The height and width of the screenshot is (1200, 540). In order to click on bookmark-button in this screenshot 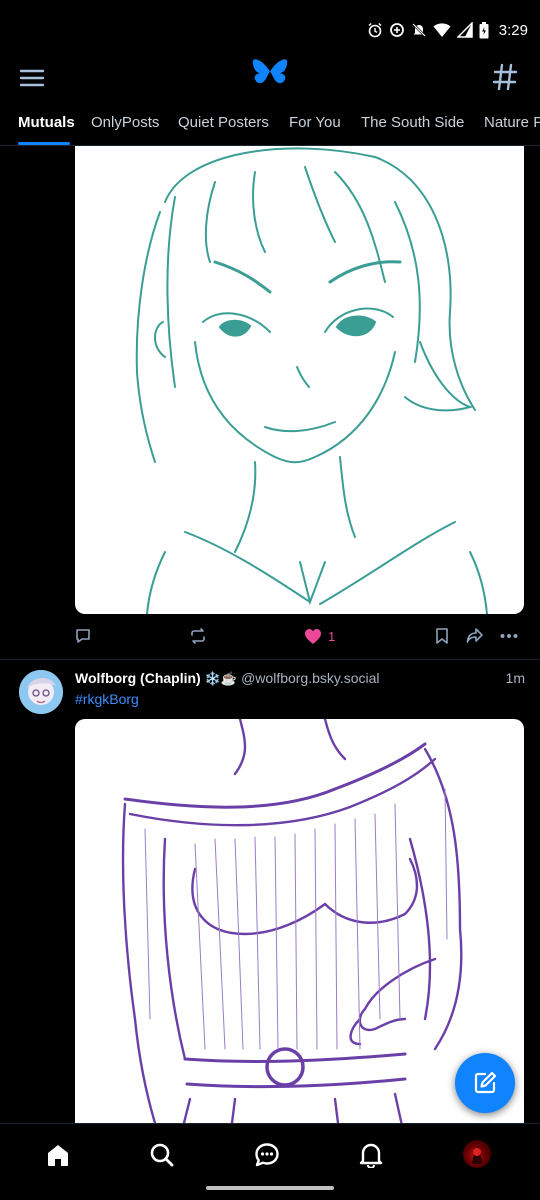, I will do `click(442, 636)`.